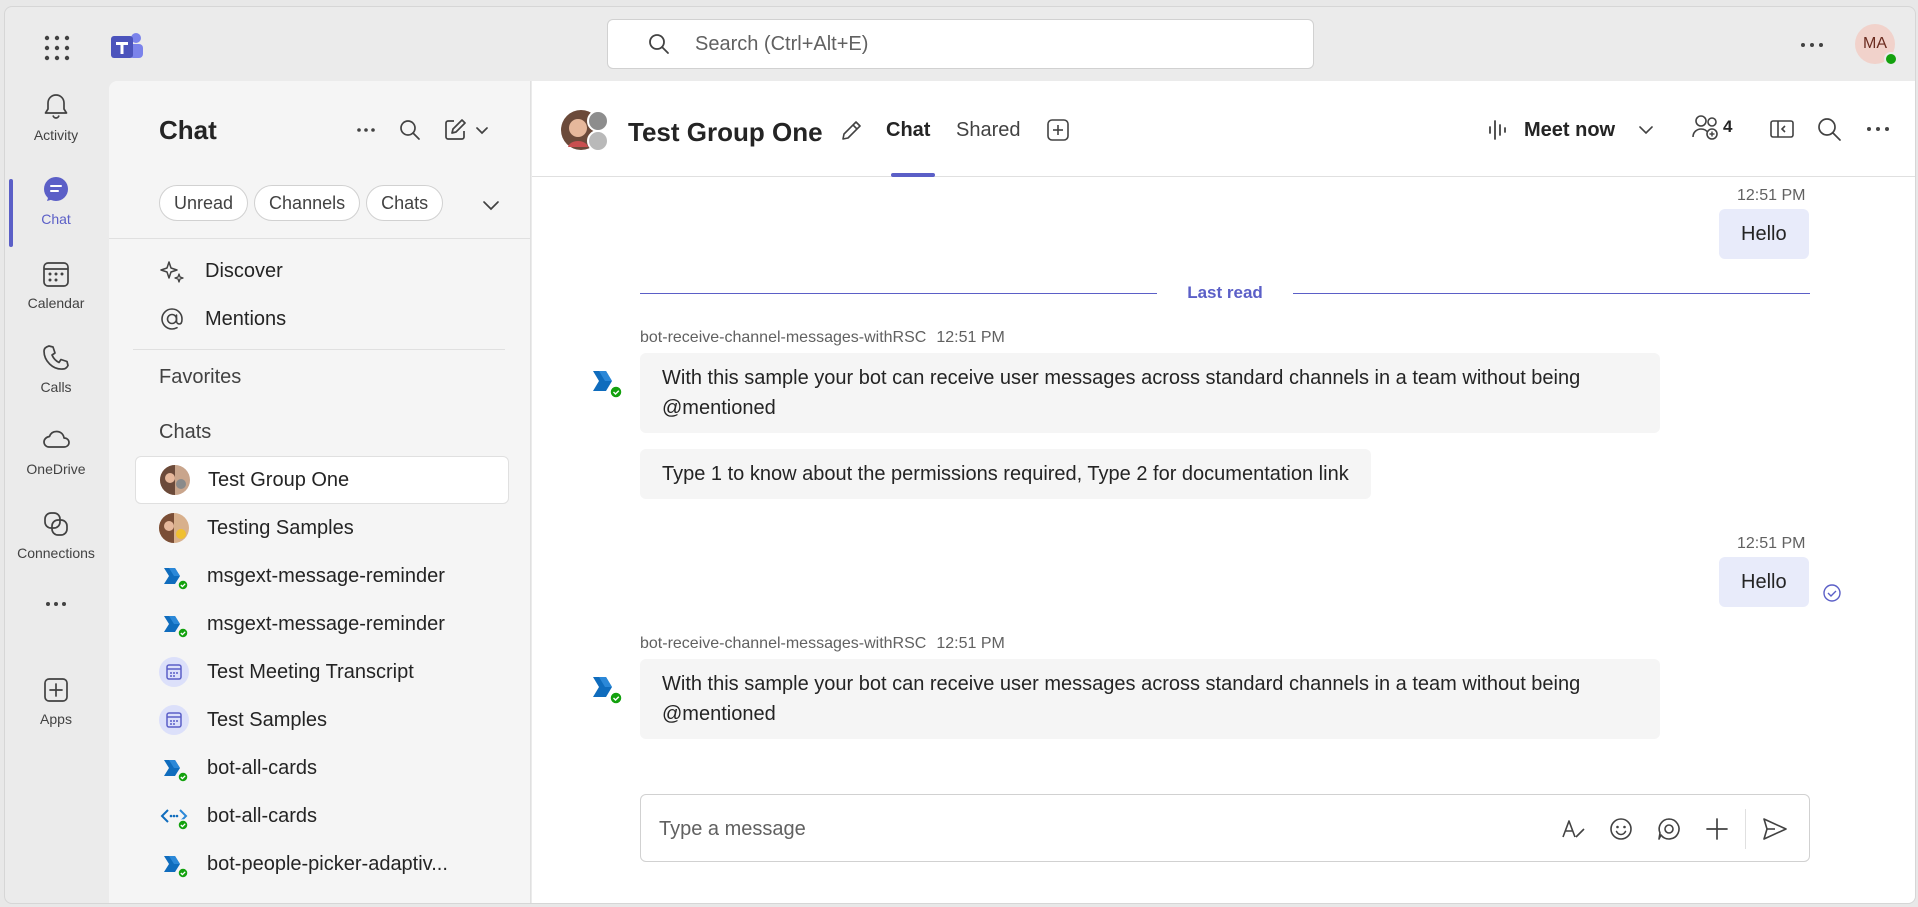 The width and height of the screenshot is (1918, 907). What do you see at coordinates (56, 469) in the screenshot?
I see `rail-label-onedrive: OneDrive` at bounding box center [56, 469].